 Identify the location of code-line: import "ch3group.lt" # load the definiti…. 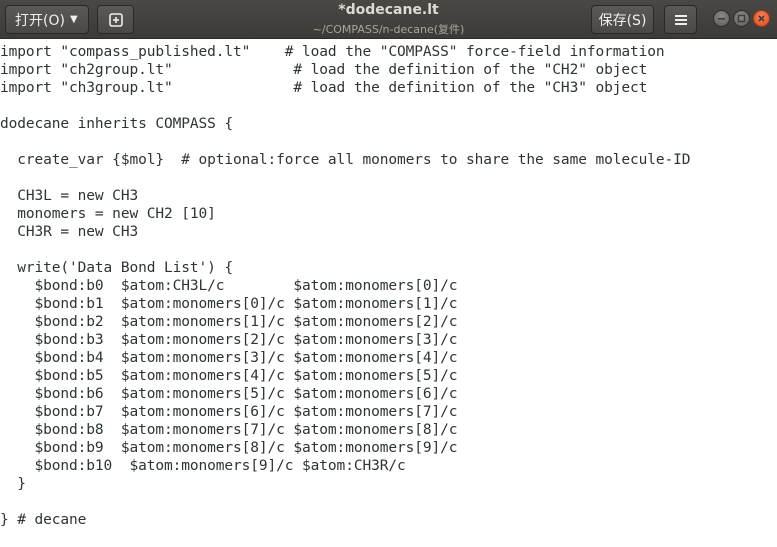
(324, 88).